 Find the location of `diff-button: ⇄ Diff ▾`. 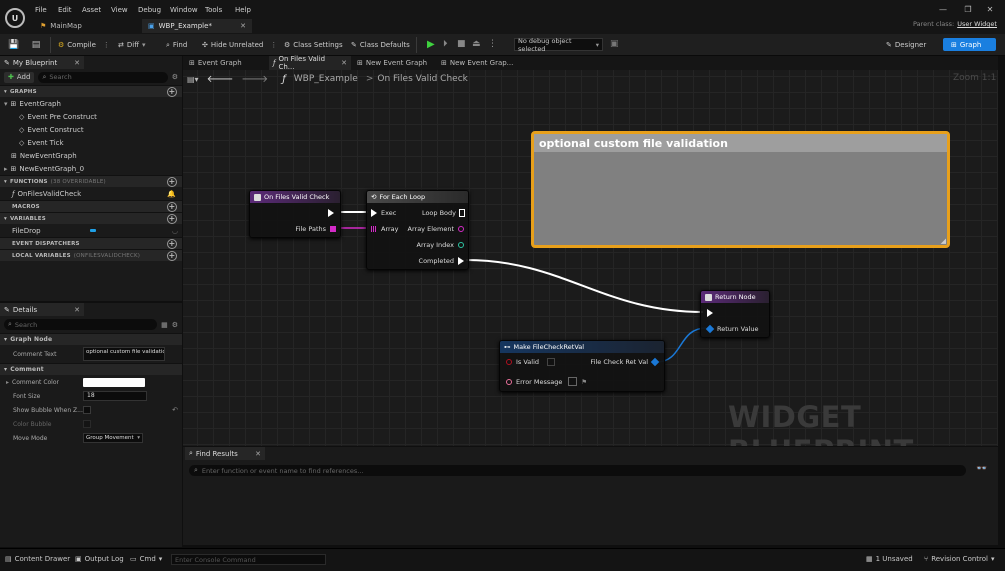

diff-button: ⇄ Diff ▾ is located at coordinates (132, 45).